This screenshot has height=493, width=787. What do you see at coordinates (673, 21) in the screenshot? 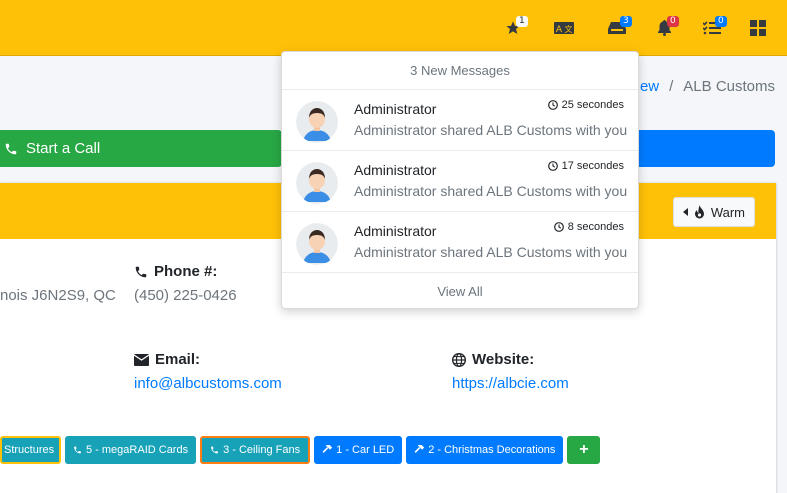
I see `notifications-badge: 0` at bounding box center [673, 21].